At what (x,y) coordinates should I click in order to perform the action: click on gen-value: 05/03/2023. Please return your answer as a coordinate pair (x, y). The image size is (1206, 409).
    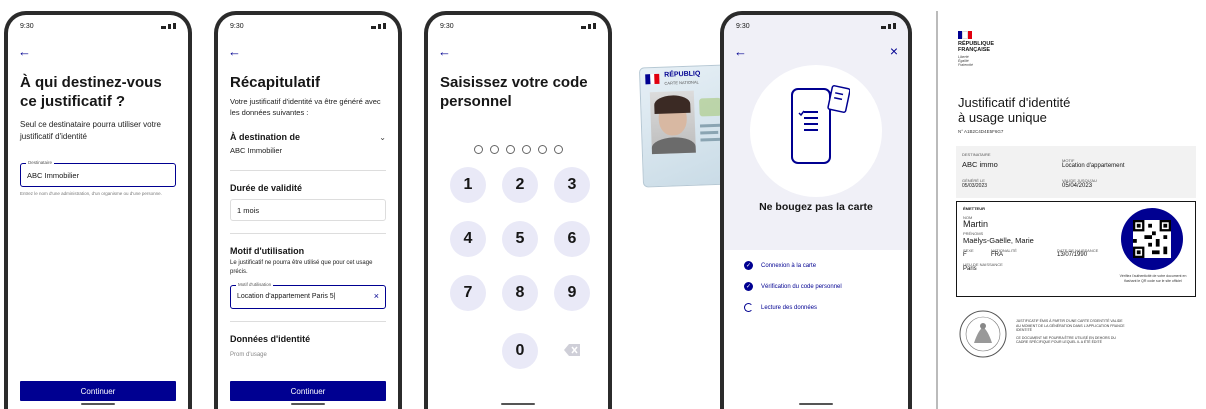
    Looking at the image, I should click on (975, 186).